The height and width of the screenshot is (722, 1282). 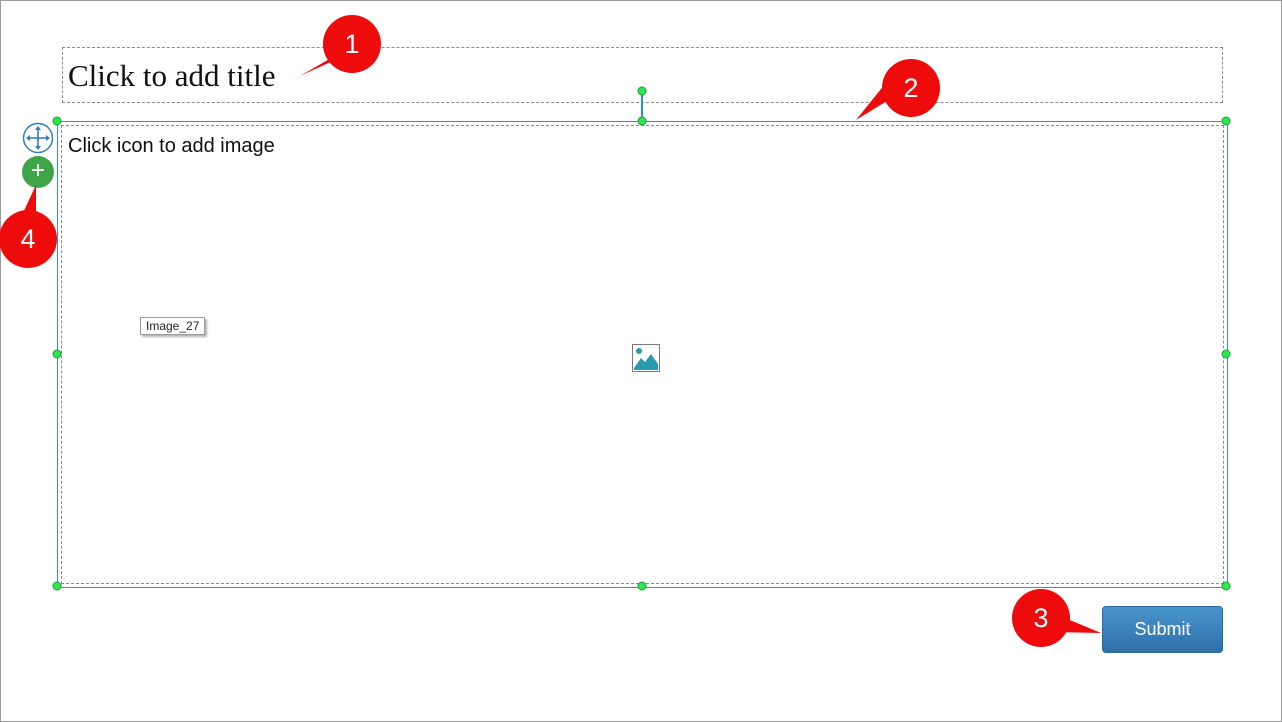 What do you see at coordinates (1162, 629) in the screenshot?
I see `submit-button: Submit` at bounding box center [1162, 629].